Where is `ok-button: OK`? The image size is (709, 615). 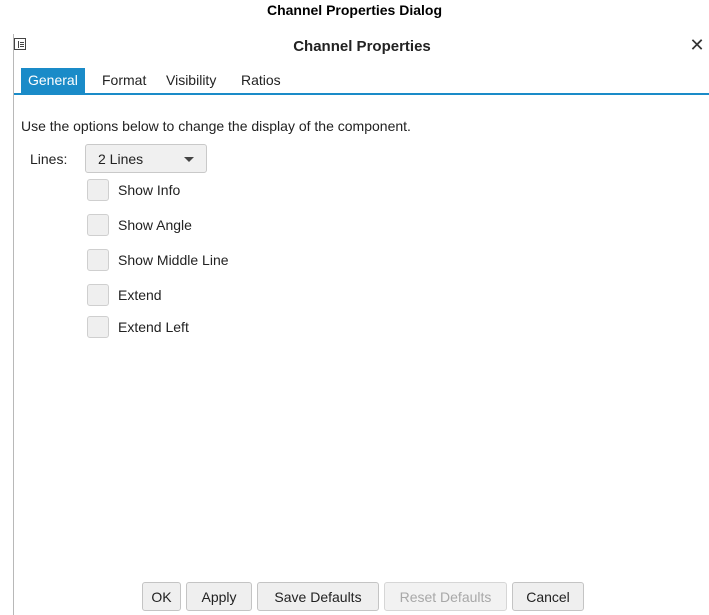
ok-button: OK is located at coordinates (161, 596).